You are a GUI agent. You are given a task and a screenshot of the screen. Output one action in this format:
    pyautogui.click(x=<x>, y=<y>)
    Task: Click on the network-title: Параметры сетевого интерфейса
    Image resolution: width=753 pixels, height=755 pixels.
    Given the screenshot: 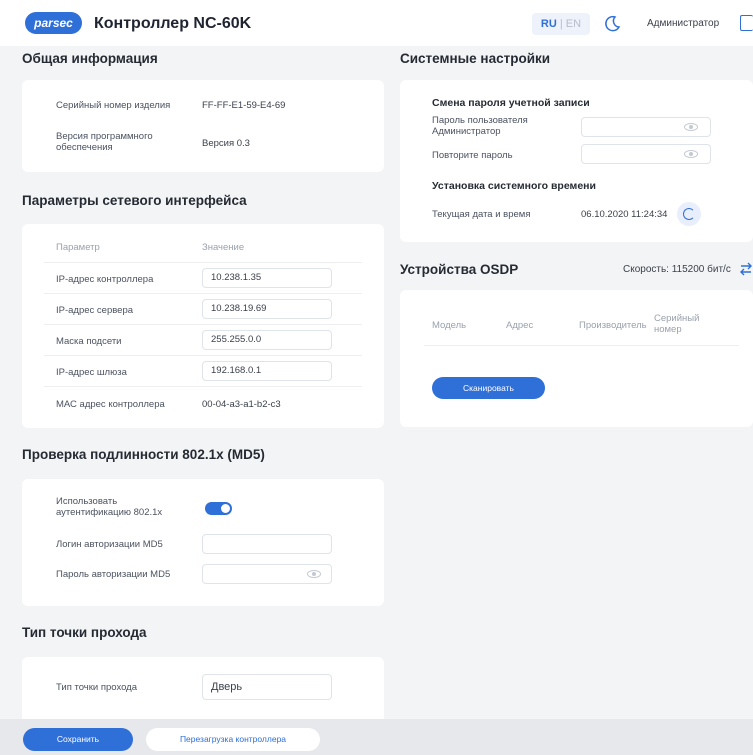 What is the action you would take?
    pyautogui.click(x=134, y=200)
    